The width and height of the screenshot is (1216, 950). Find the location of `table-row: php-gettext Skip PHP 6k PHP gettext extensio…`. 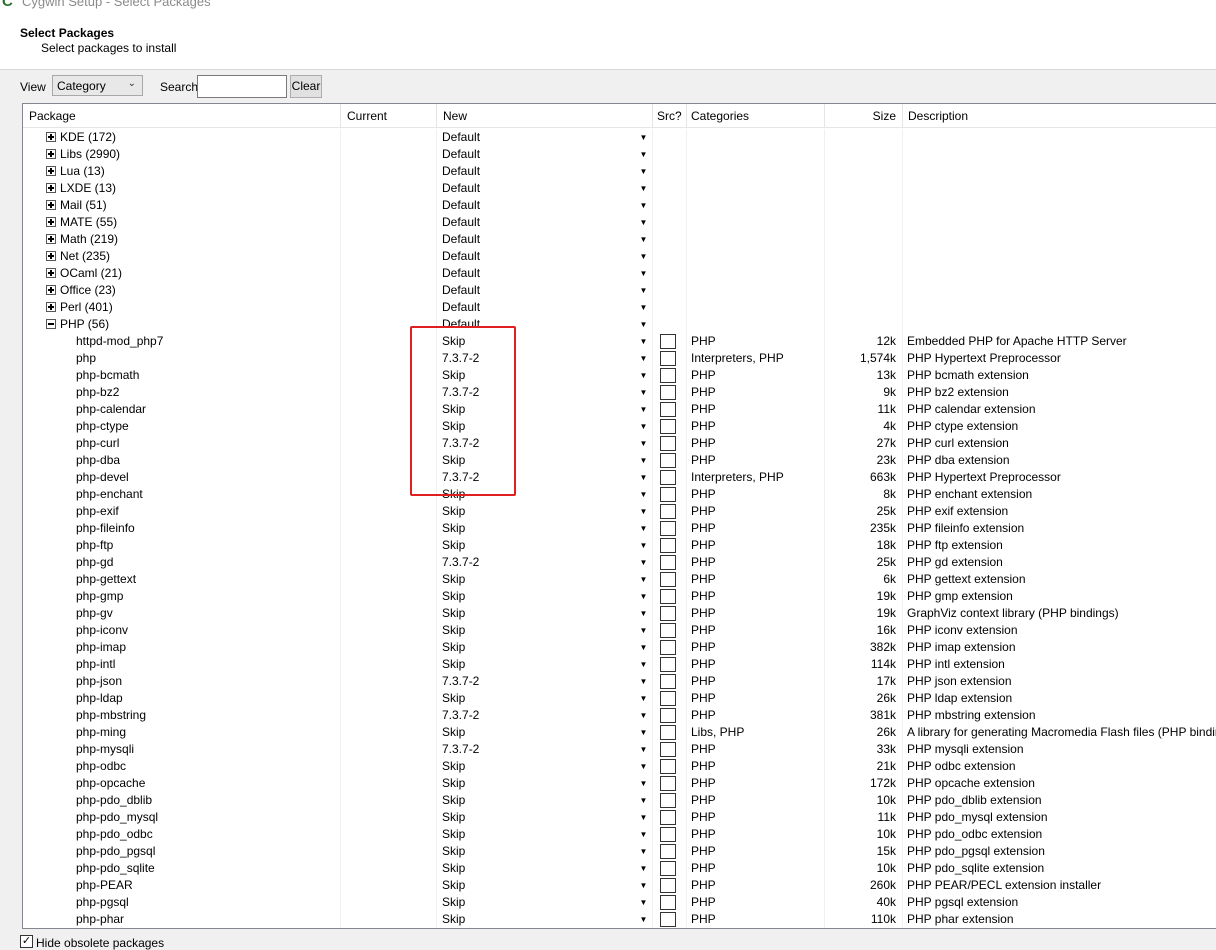

table-row: php-gettext Skip PHP 6k PHP gettext extensio… is located at coordinates (619, 579).